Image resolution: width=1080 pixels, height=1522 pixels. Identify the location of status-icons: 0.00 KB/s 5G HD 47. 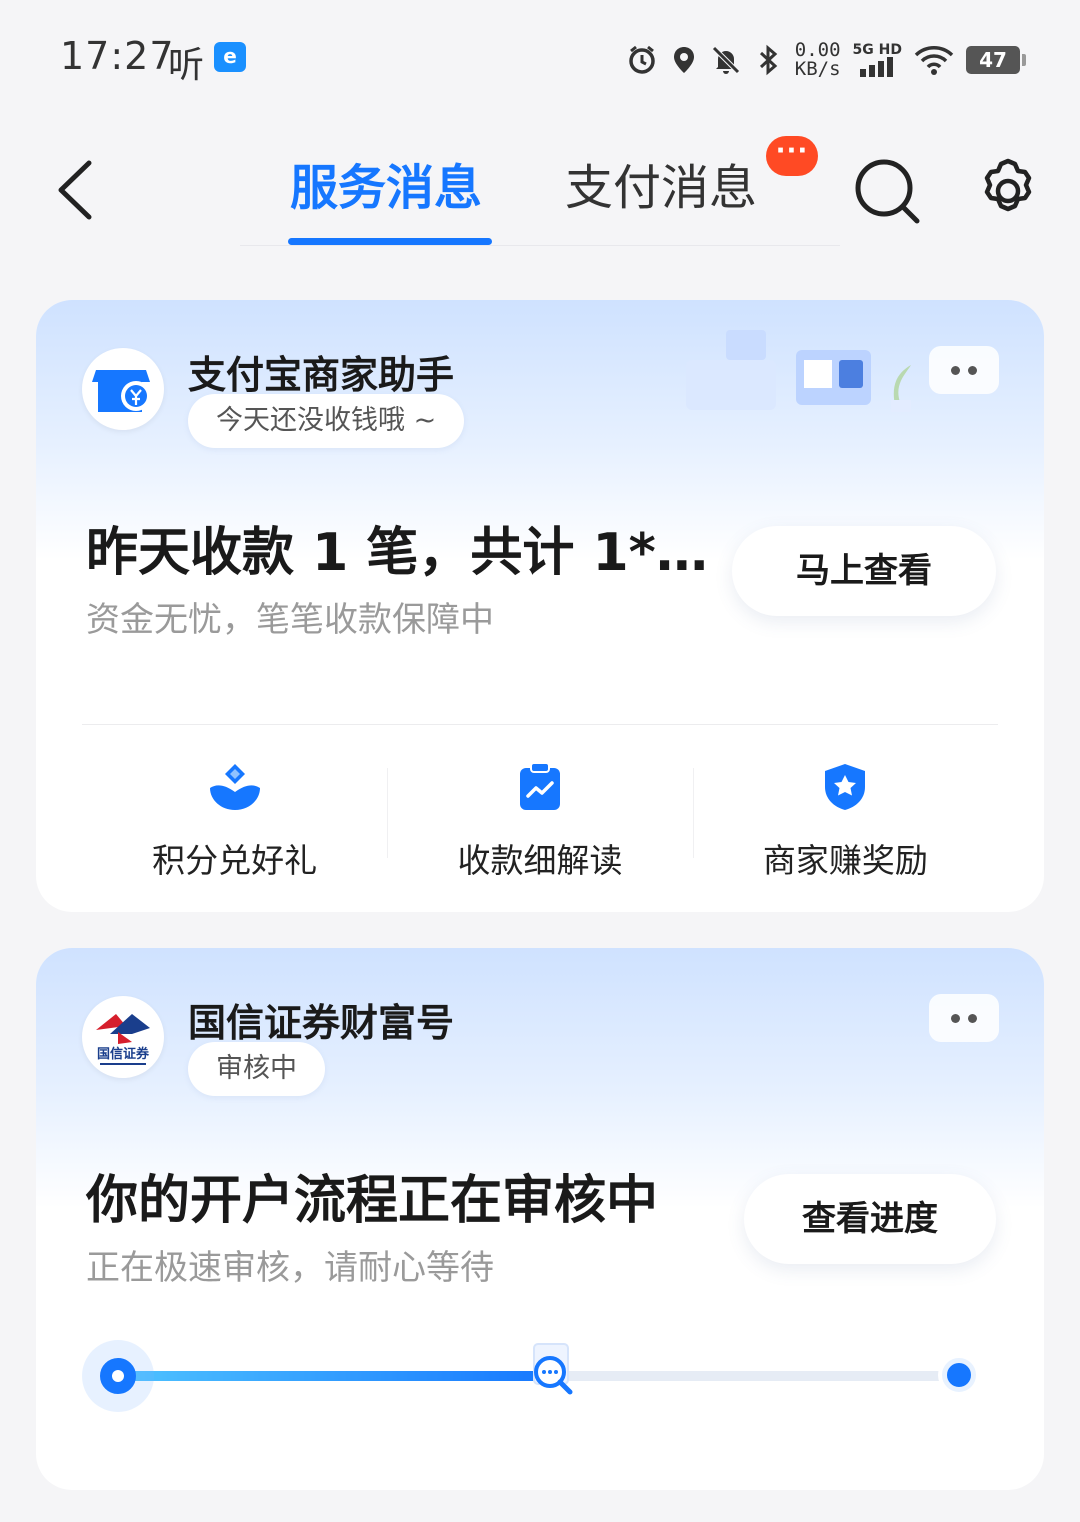
(826, 60).